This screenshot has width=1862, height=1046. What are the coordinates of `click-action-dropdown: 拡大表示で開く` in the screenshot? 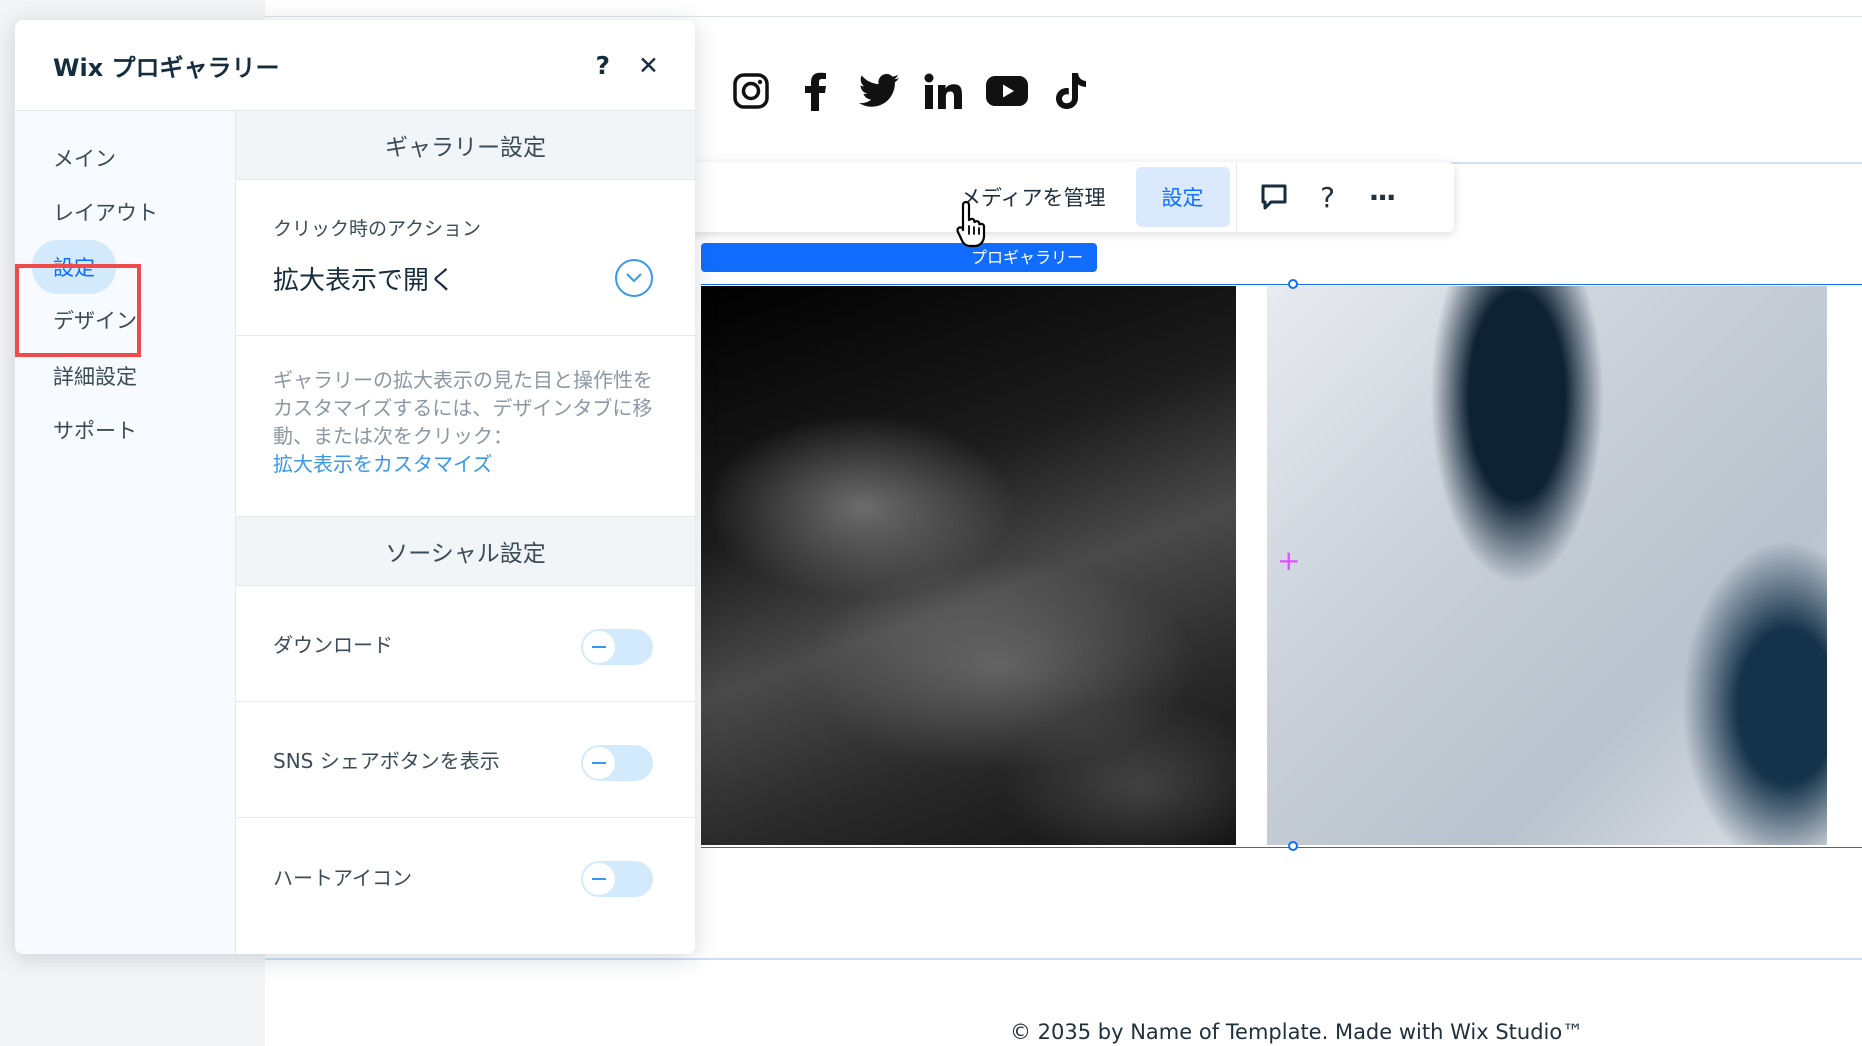 It's located at (463, 278).